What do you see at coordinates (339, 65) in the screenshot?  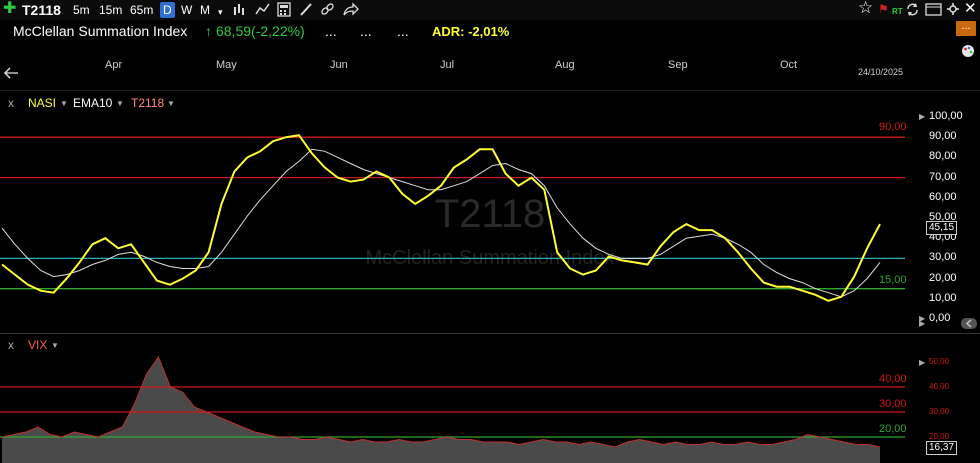 I see `month-label: Jun` at bounding box center [339, 65].